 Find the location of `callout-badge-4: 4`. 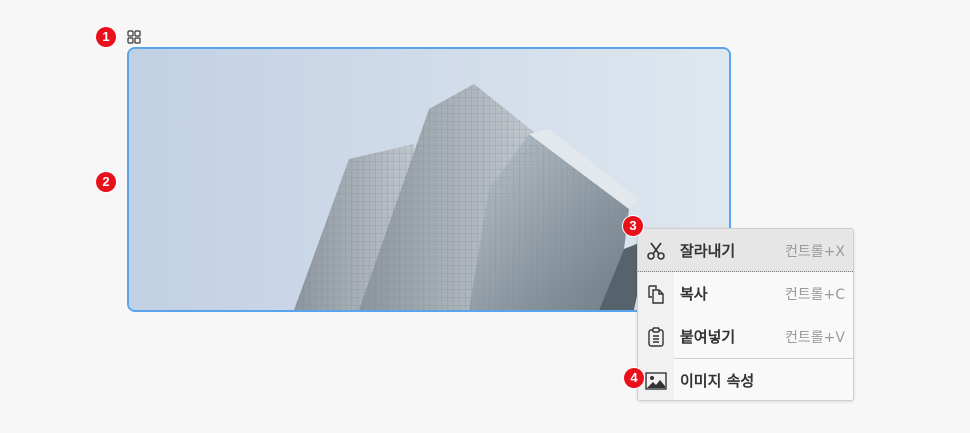

callout-badge-4: 4 is located at coordinates (634, 378).